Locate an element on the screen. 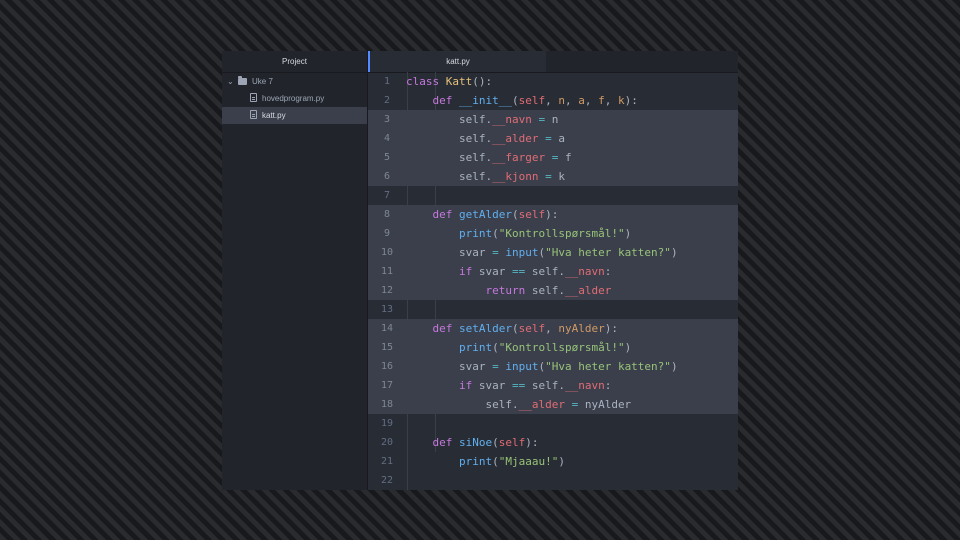 This screenshot has width=960, height=540. code-token: __kjonn is located at coordinates (515, 176).